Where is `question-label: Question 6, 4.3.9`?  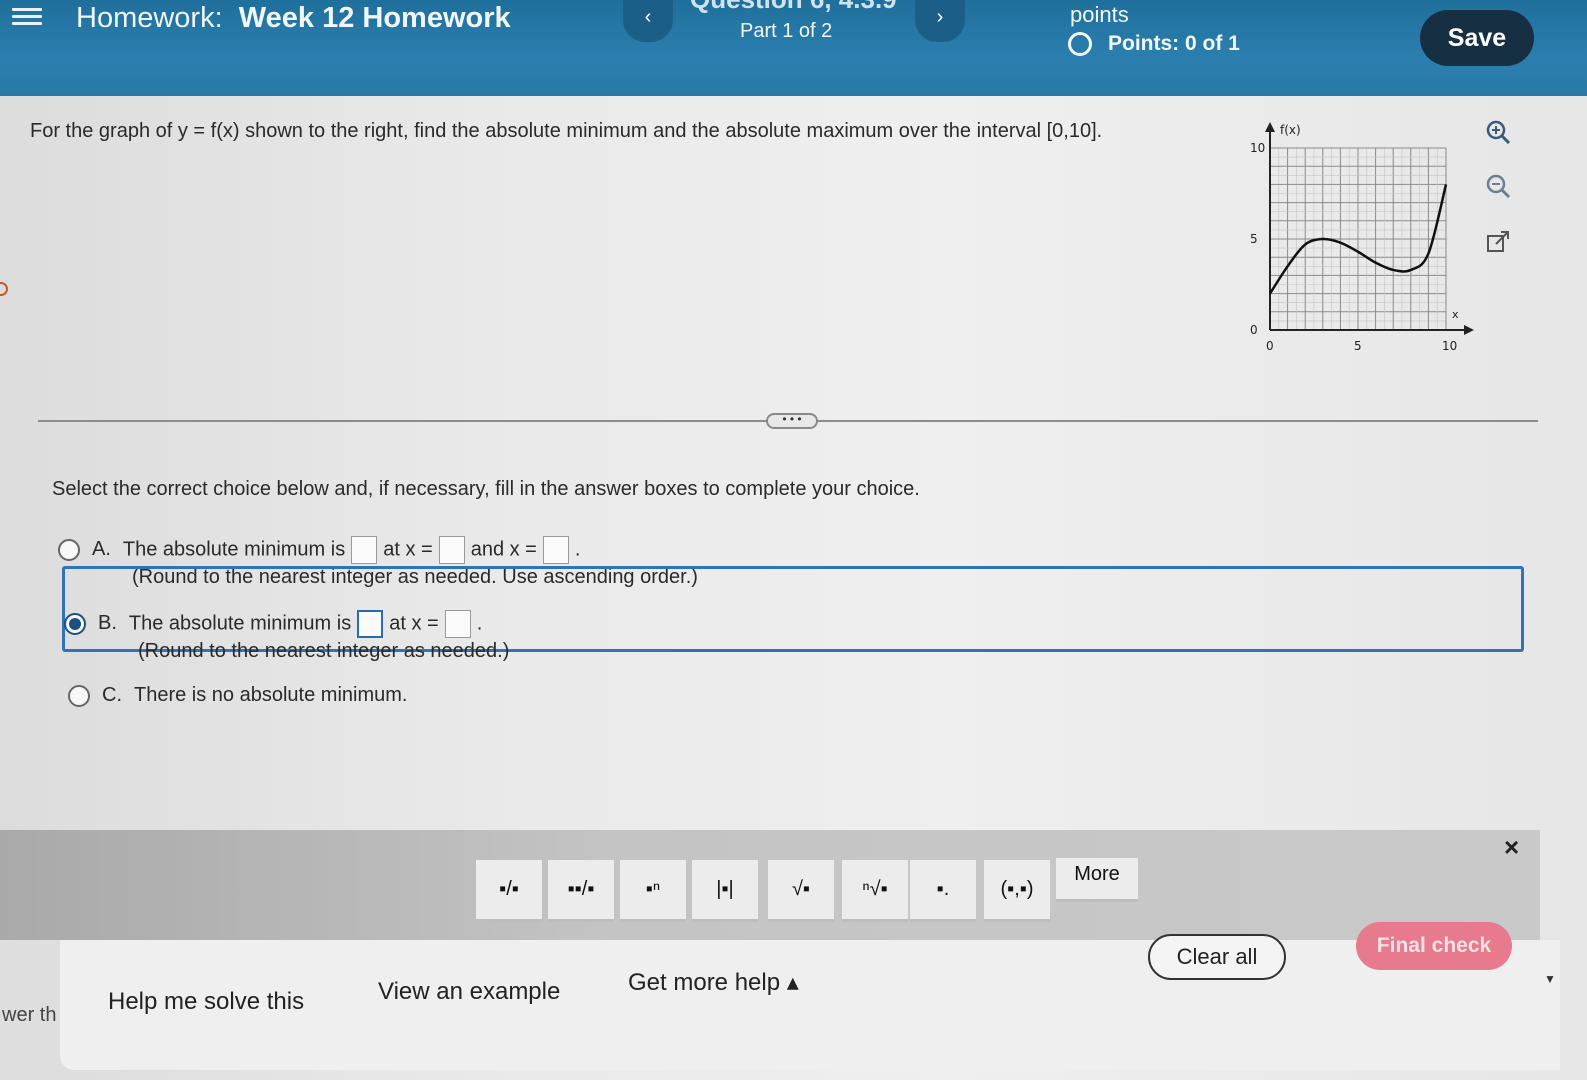
question-label: Question 6, 4.3.9 is located at coordinates (793, 7).